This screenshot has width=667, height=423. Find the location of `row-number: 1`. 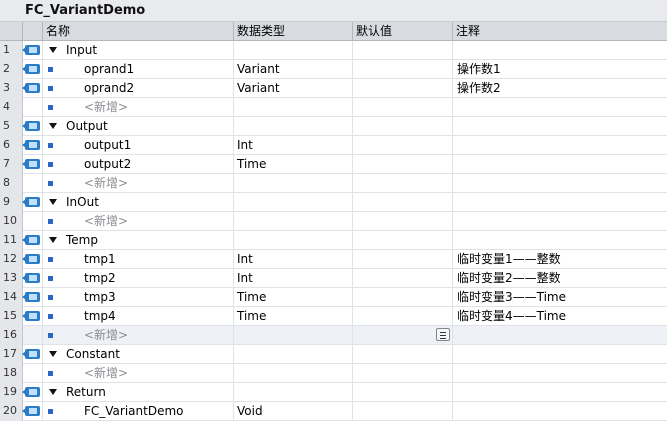

row-number: 1 is located at coordinates (11, 50).